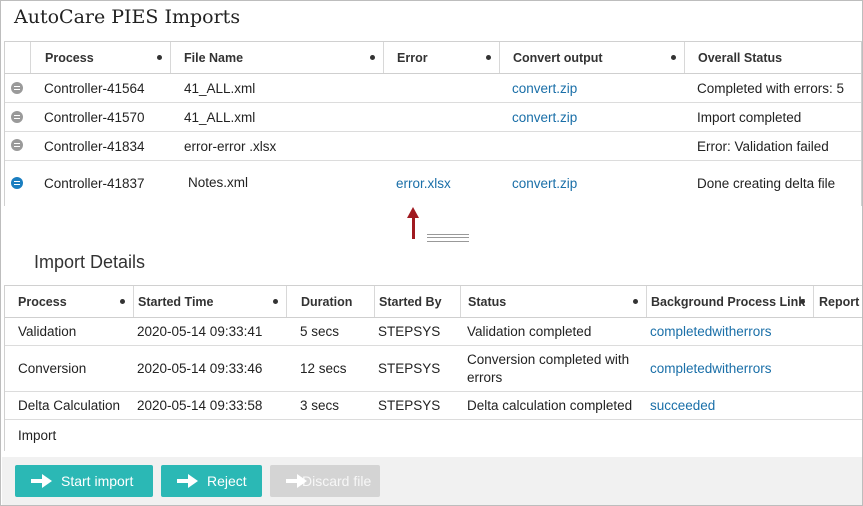 The height and width of the screenshot is (506, 863). I want to click on section-title: Import Details, so click(90, 262).